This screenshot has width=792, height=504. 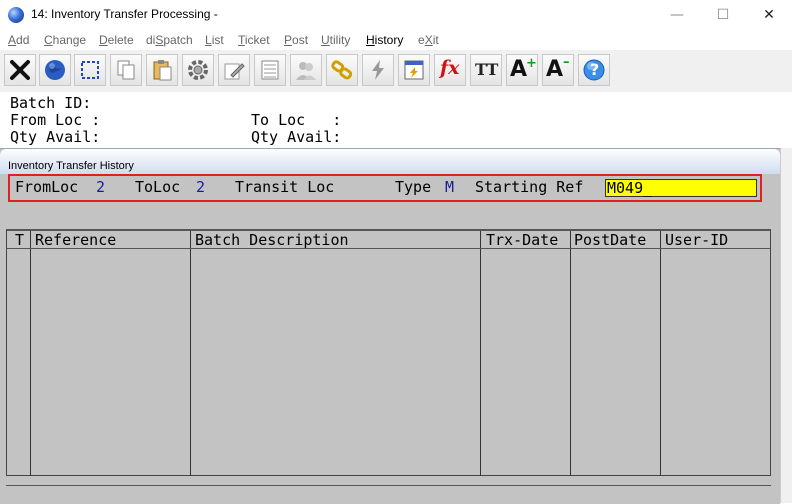 I want to click on a-minus-text: A, so click(x=555, y=69).